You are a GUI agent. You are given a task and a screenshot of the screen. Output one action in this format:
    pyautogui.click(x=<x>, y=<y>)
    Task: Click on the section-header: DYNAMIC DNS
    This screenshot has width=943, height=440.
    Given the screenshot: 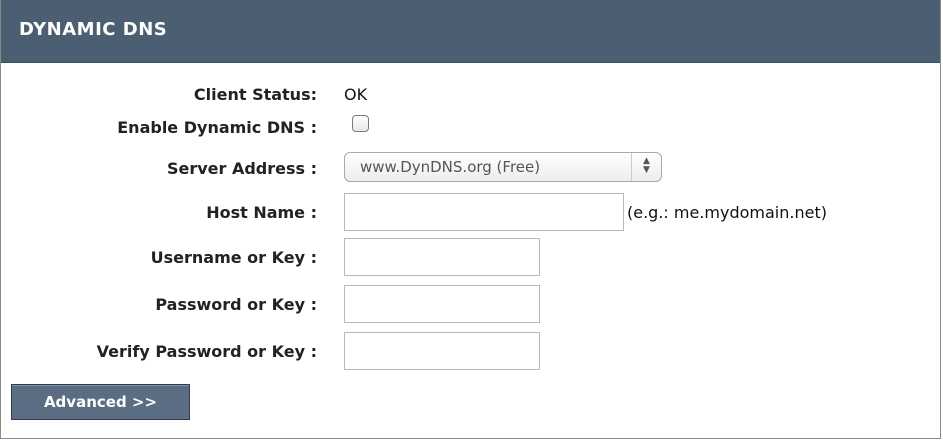 What is the action you would take?
    pyautogui.click(x=470, y=31)
    